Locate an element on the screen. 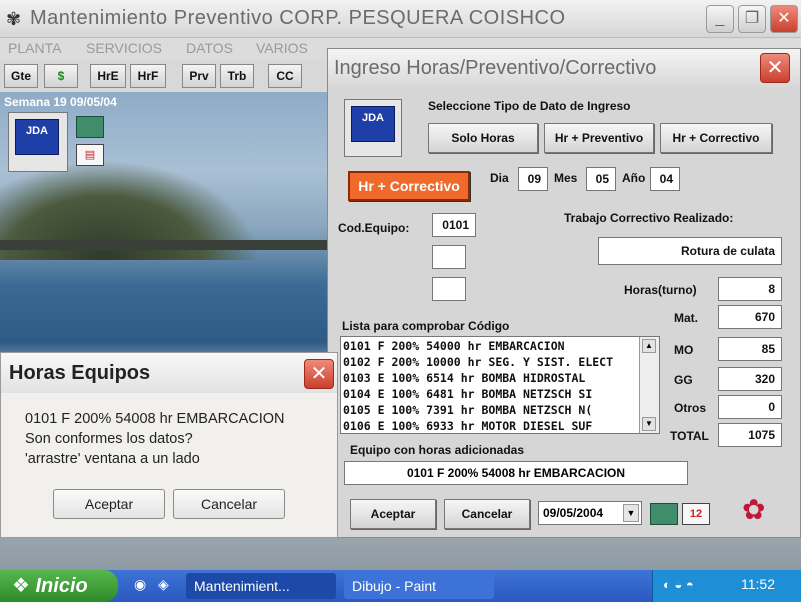 Image resolution: width=801 pixels, height=602 pixels. calendar-book-icon: ▤ is located at coordinates (90, 155).